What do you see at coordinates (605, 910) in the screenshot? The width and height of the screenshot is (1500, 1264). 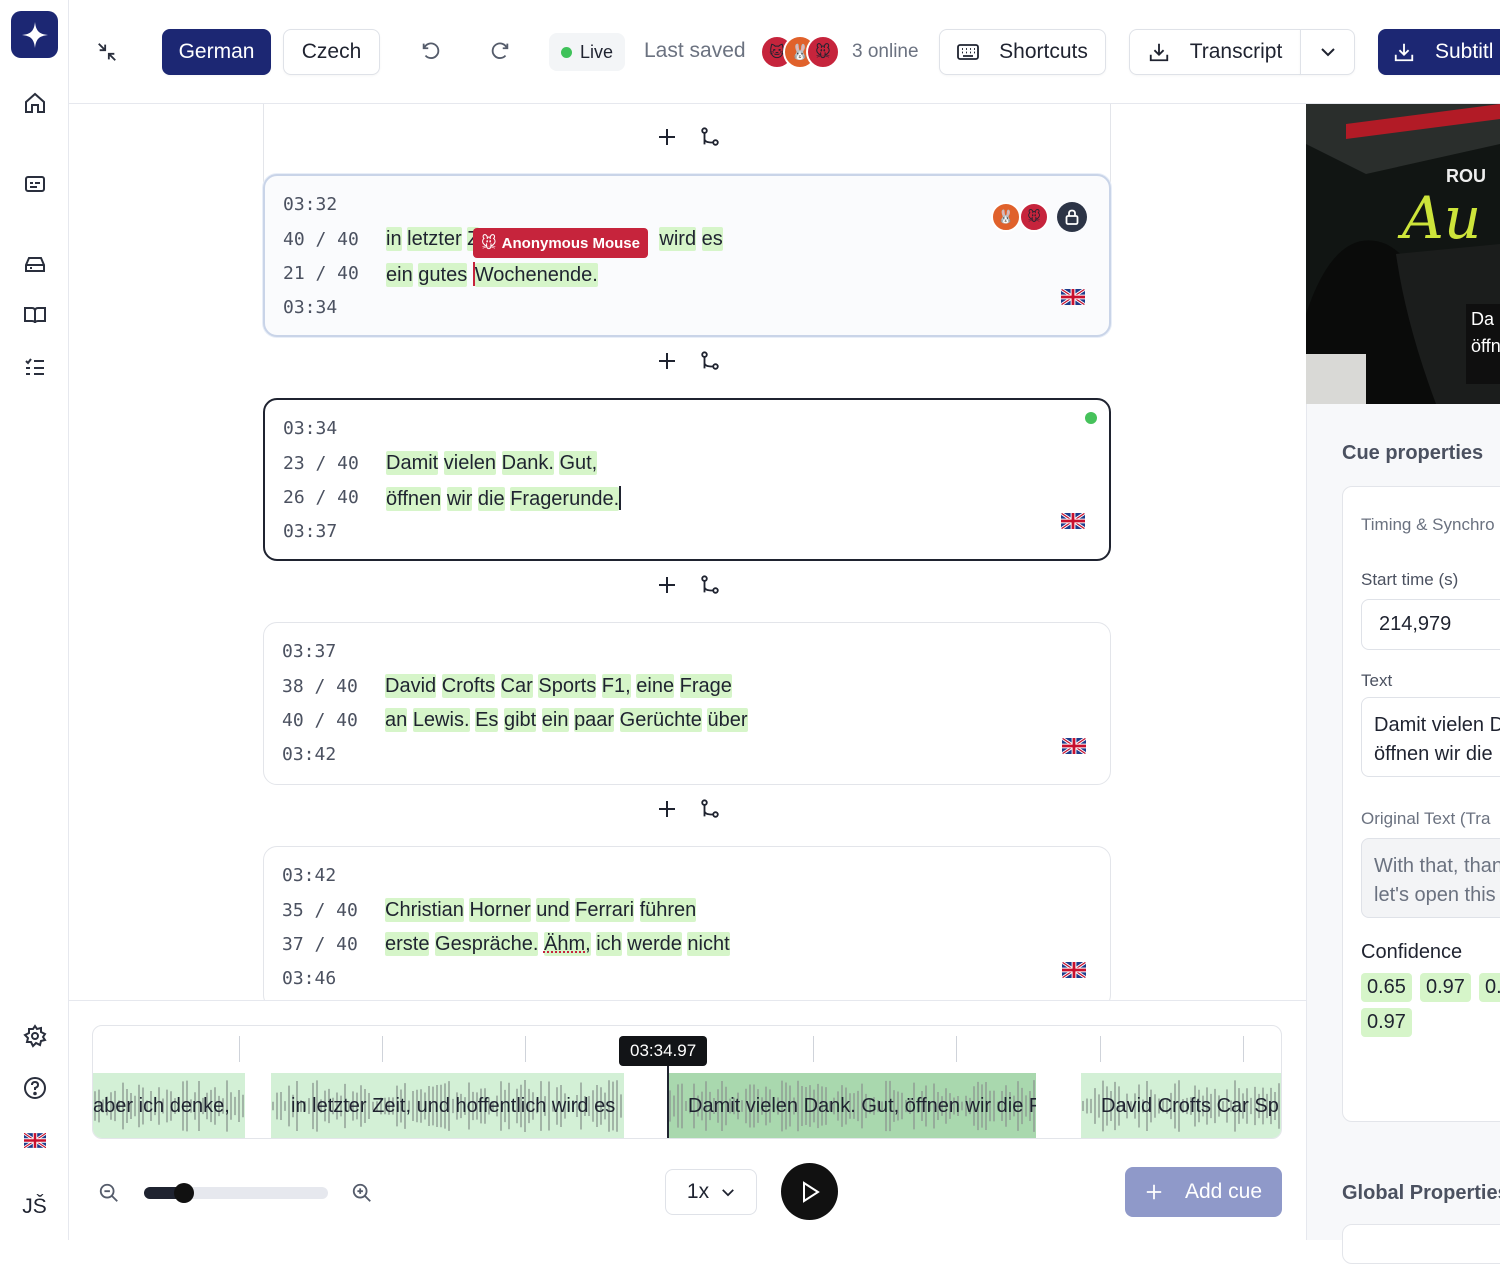 I see `word: Ferrari` at bounding box center [605, 910].